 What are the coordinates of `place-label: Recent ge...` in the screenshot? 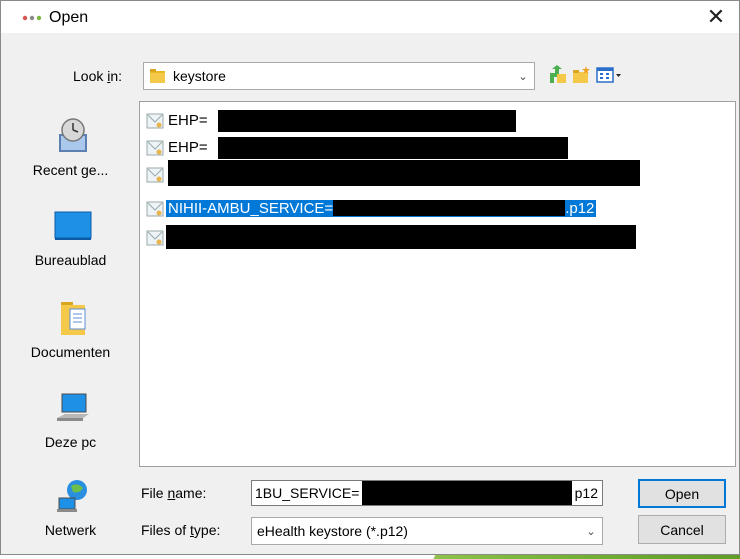 It's located at (70, 170).